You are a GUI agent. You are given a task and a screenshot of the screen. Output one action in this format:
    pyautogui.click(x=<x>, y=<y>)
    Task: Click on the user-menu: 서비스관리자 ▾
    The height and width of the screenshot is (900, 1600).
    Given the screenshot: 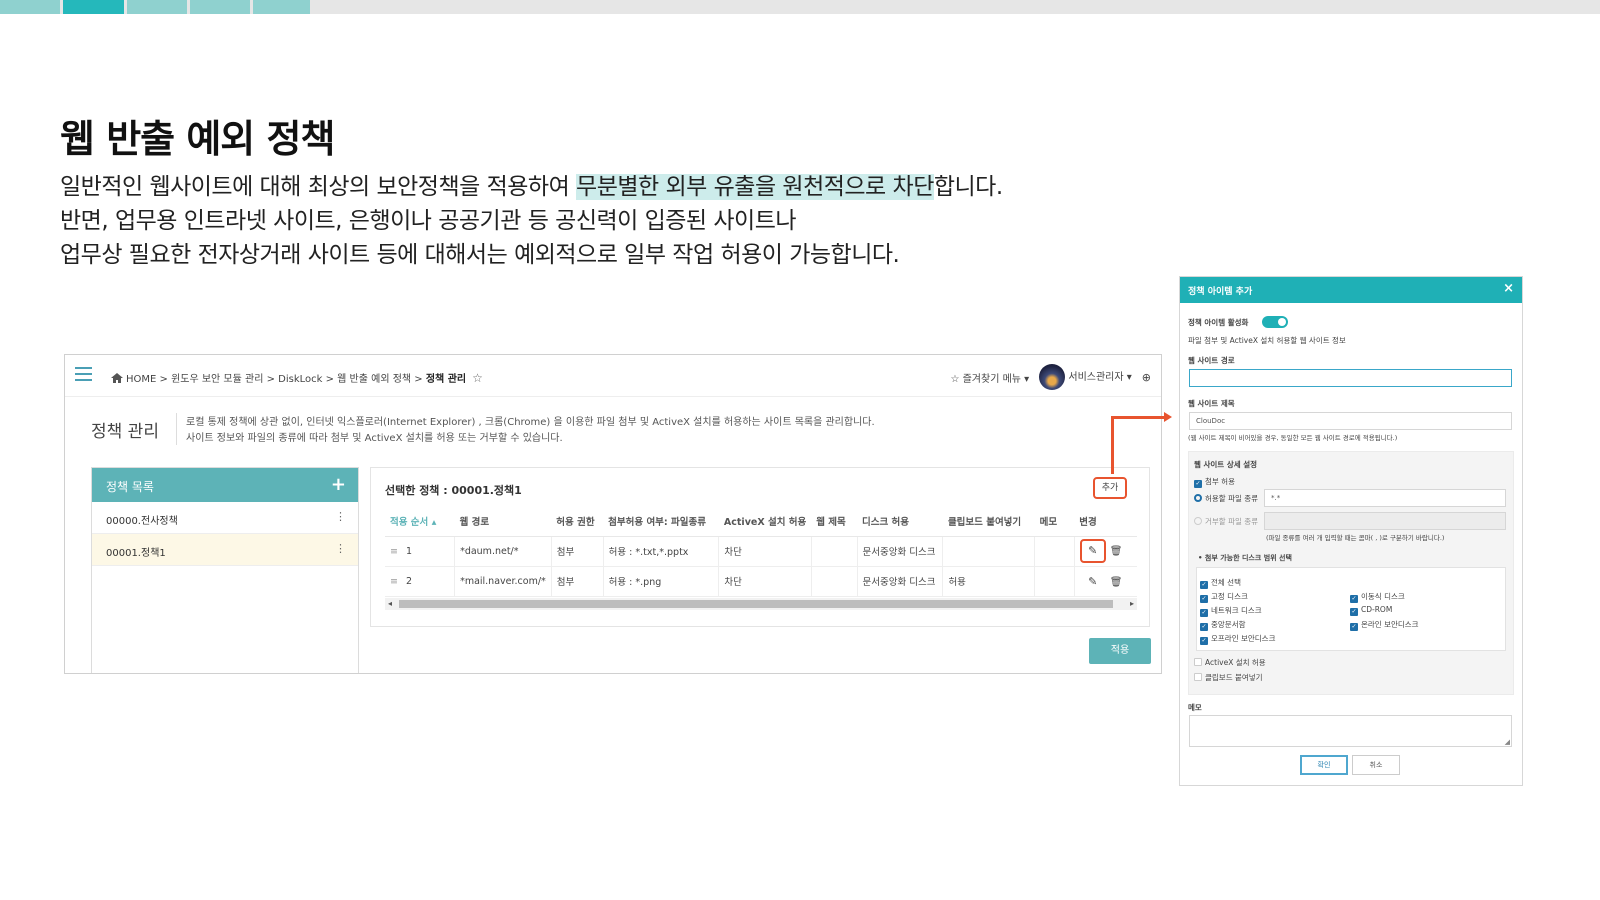 What is the action you would take?
    pyautogui.click(x=1085, y=377)
    